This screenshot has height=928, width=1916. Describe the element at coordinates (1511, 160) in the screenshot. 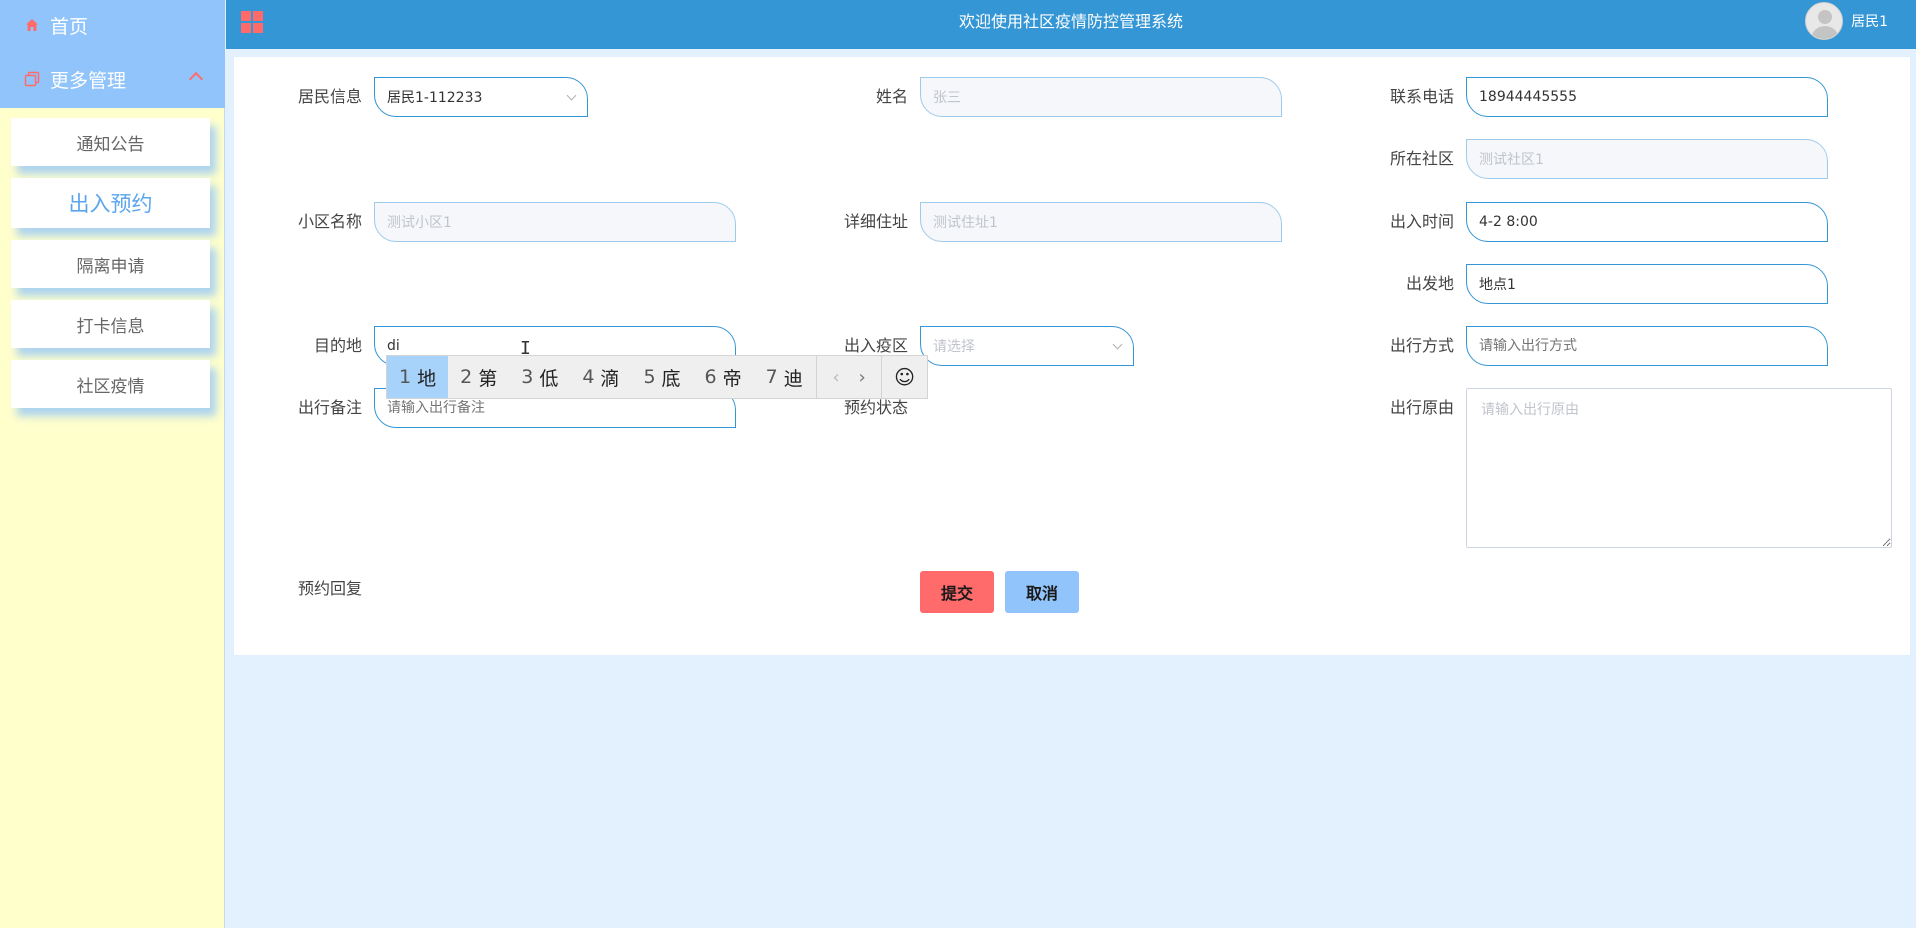

I see `community-value: 测试社区1` at that location.